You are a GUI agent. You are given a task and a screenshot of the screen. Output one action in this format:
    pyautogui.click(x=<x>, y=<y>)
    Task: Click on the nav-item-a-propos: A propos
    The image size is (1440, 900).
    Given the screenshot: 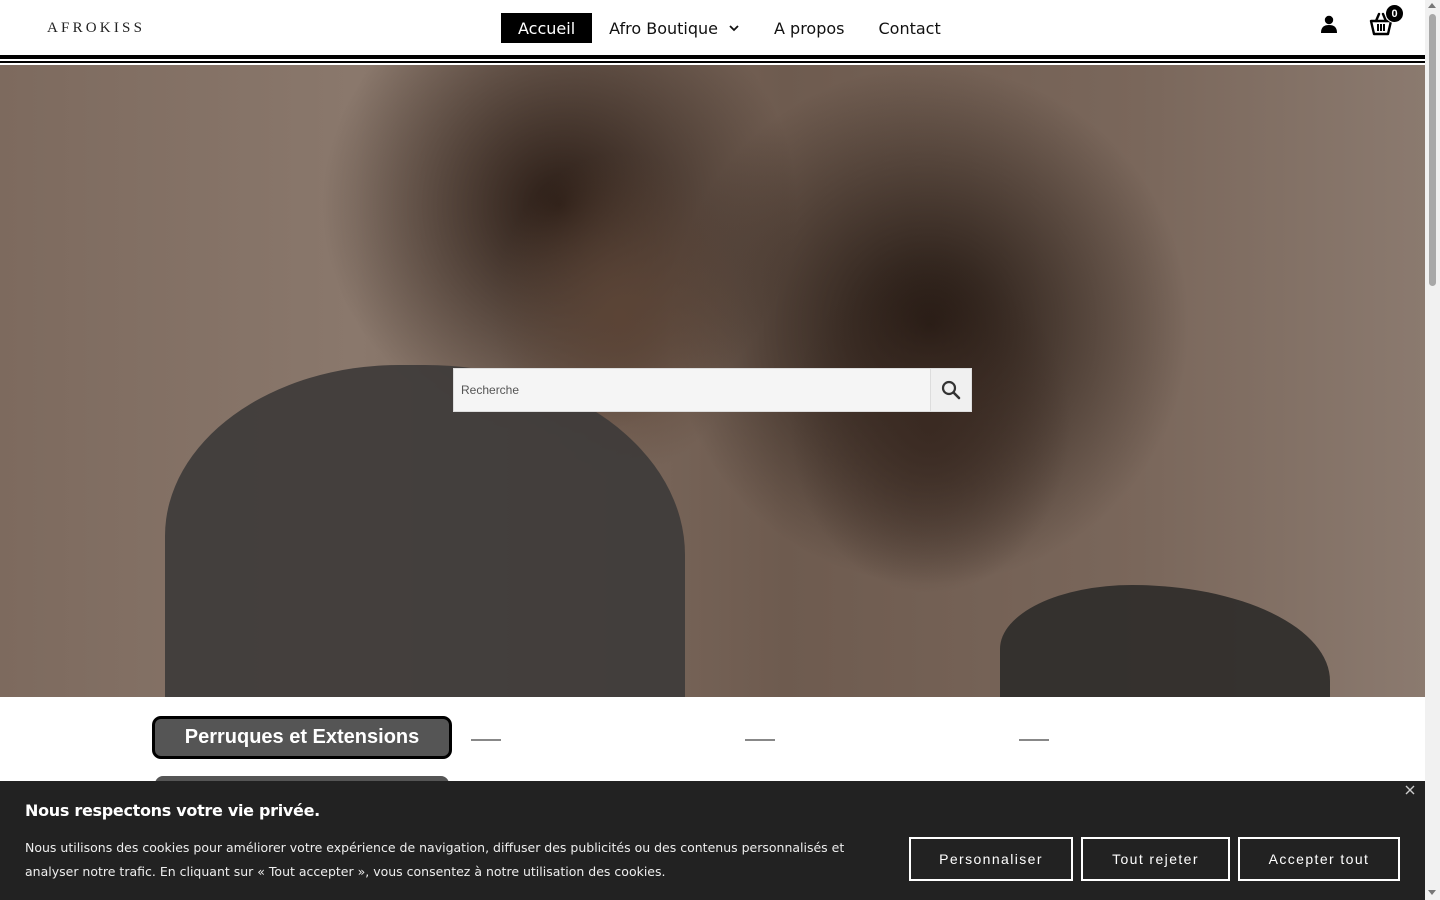 What is the action you would take?
    pyautogui.click(x=809, y=28)
    